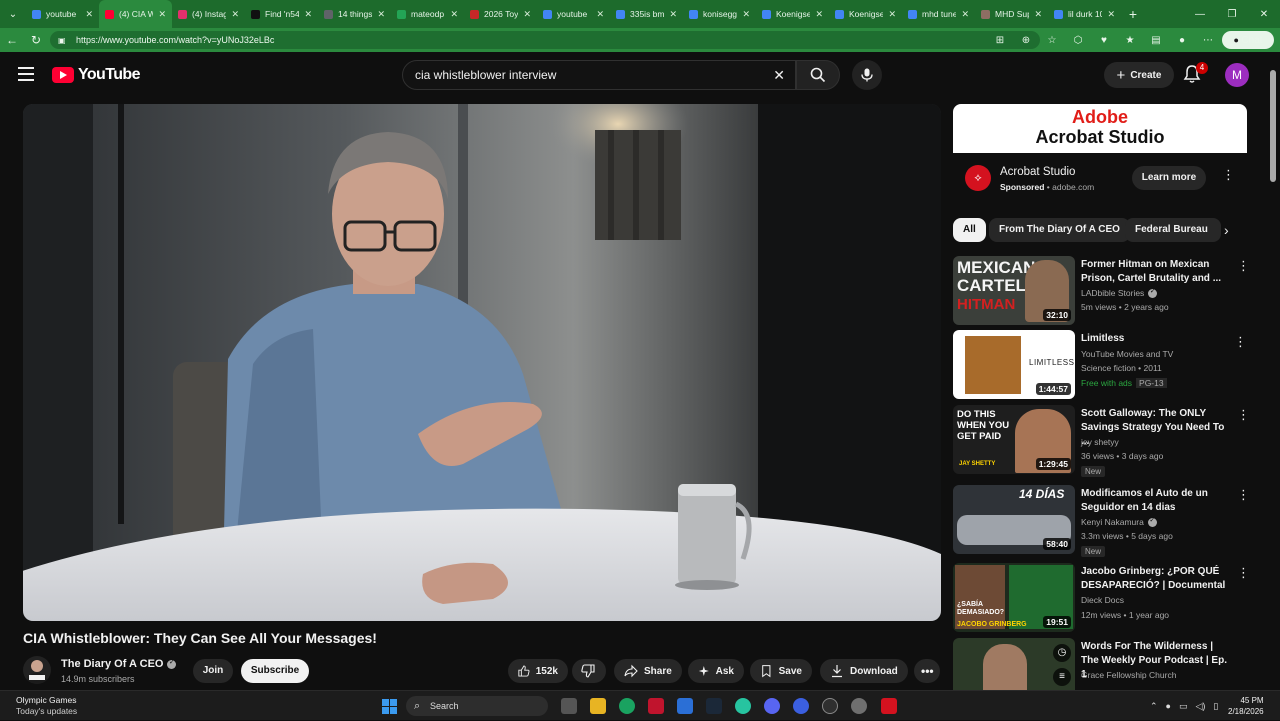 The image size is (1280, 721). What do you see at coordinates (1183, 706) in the screenshot?
I see `network-icon: ▭` at bounding box center [1183, 706].